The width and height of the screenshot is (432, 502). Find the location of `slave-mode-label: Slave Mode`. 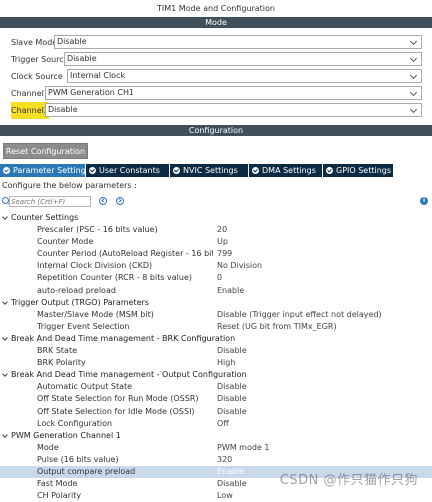

slave-mode-label: Slave Mode is located at coordinates (34, 42).